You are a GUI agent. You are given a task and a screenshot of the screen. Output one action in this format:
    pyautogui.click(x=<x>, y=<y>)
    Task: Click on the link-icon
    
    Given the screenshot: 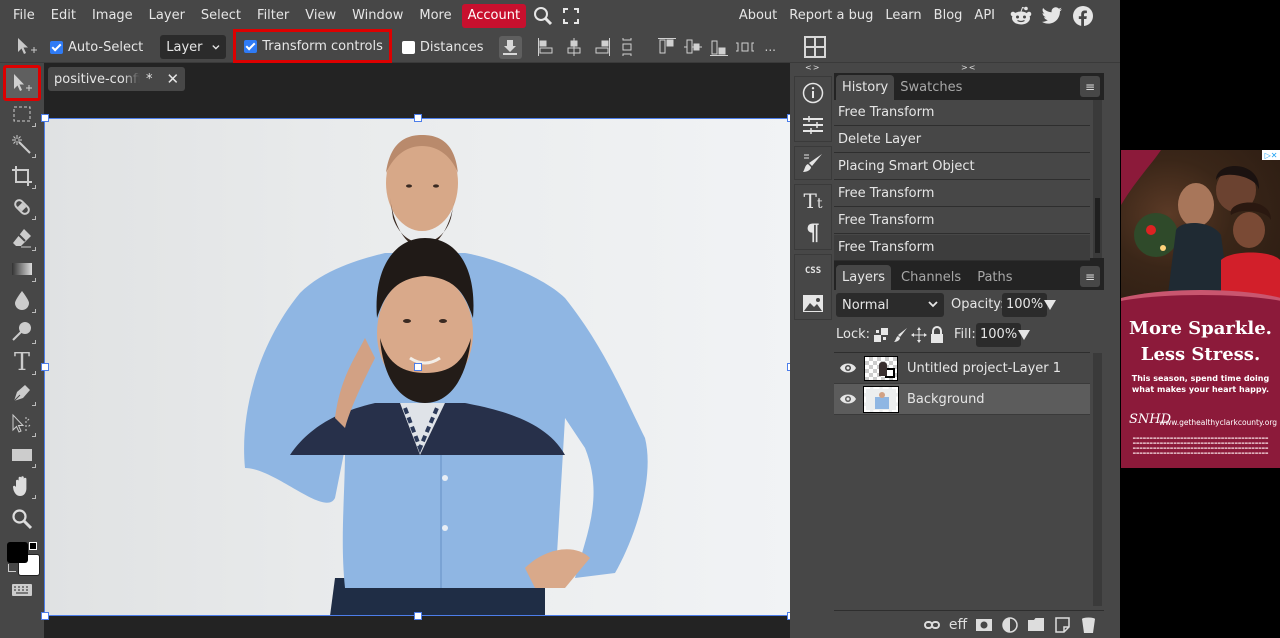 What is the action you would take?
    pyautogui.click(x=932, y=625)
    